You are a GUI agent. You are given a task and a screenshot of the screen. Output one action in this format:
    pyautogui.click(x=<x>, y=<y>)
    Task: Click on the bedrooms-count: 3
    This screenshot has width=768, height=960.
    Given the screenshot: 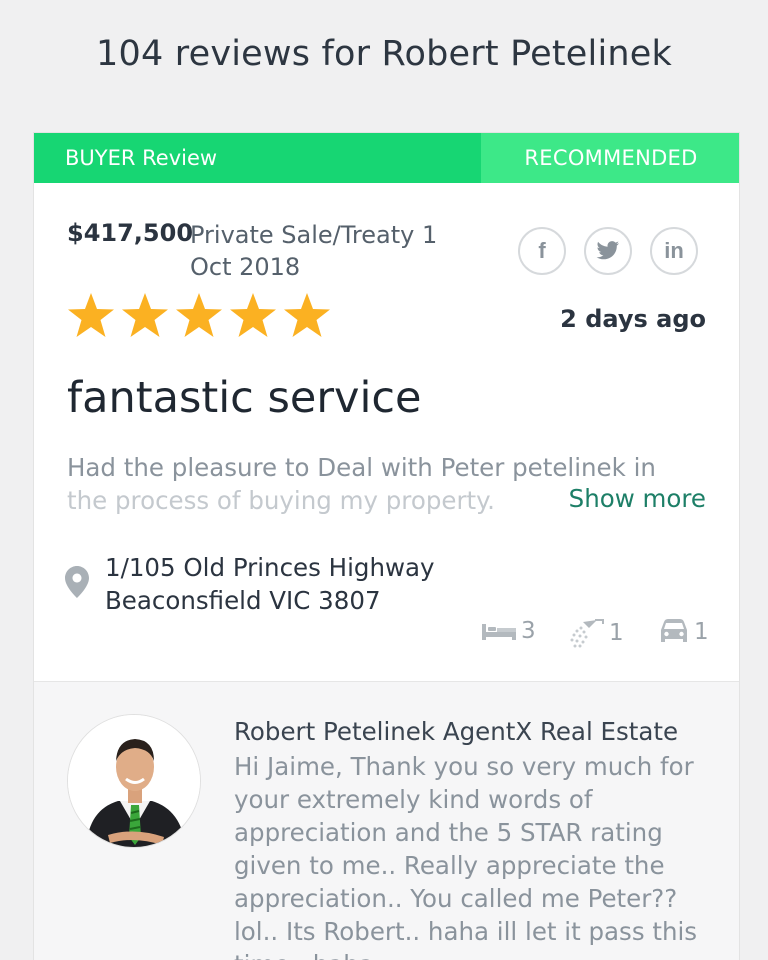 What is the action you would take?
    pyautogui.click(x=528, y=631)
    